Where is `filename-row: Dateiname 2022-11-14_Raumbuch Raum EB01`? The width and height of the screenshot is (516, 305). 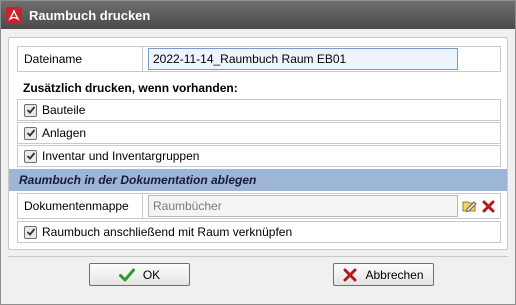
filename-row: Dateiname 2022-11-14_Raumbuch Raum EB01 is located at coordinates (259, 59).